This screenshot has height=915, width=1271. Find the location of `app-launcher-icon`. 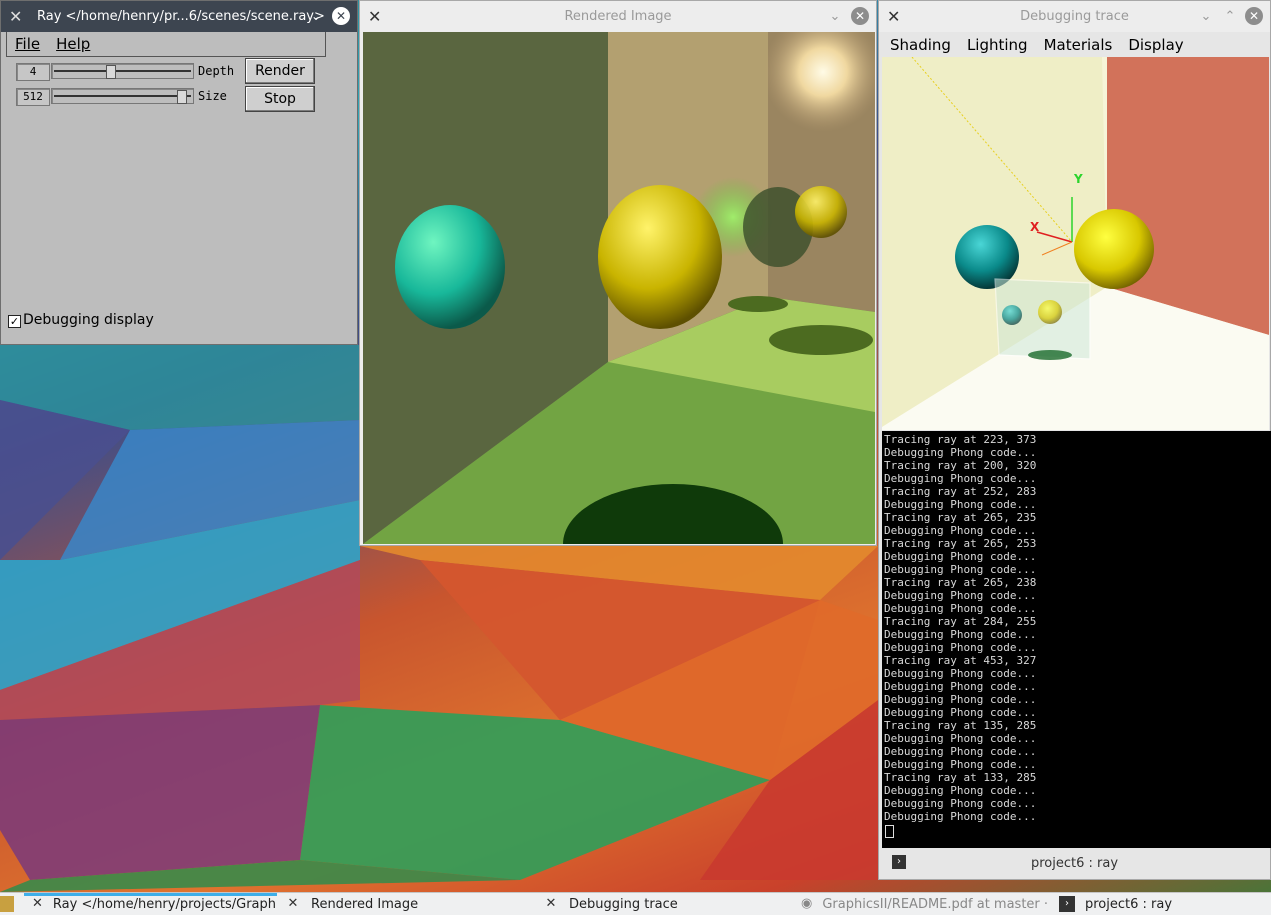

app-launcher-icon is located at coordinates (12, 904).